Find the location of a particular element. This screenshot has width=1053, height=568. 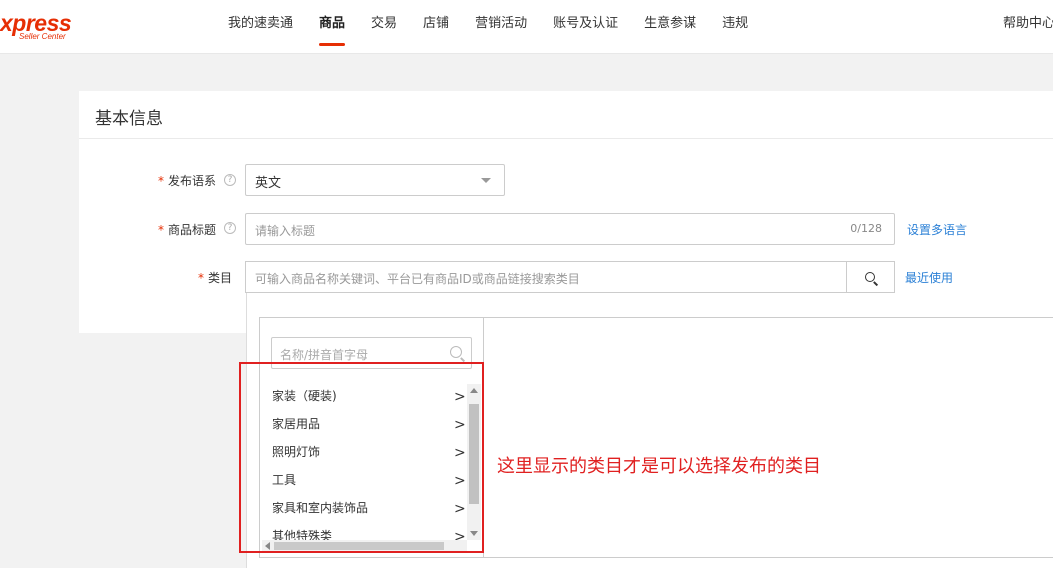

nav-item-violations: 违规 is located at coordinates (735, 27).